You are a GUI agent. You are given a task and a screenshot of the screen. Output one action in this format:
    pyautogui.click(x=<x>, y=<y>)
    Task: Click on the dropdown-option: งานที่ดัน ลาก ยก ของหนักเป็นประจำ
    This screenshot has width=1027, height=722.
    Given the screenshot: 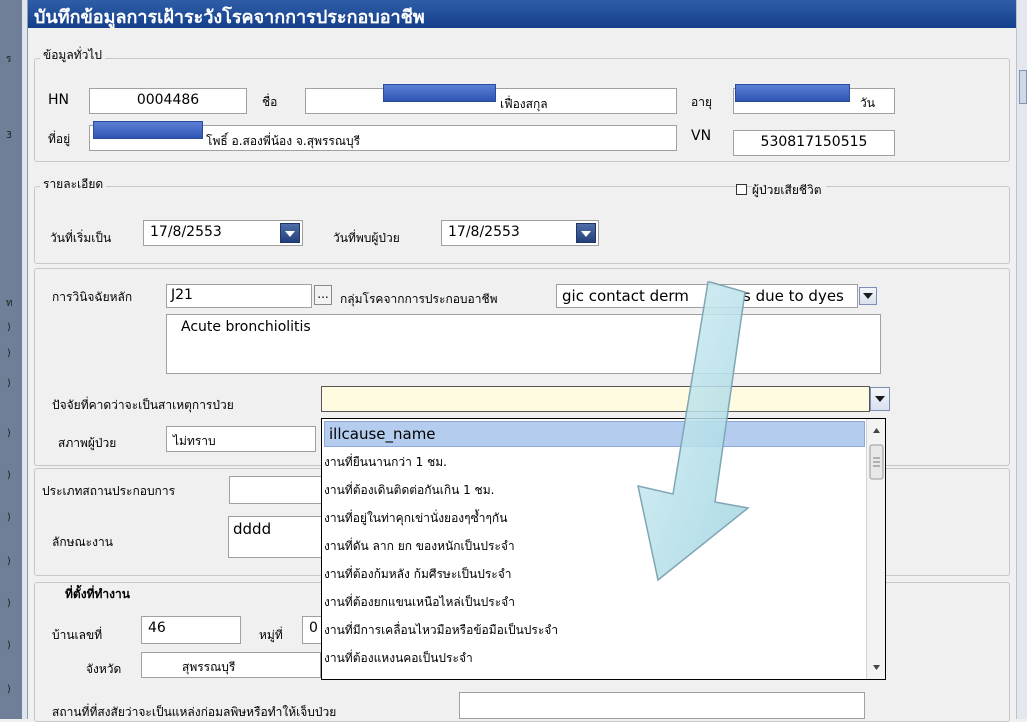 What is the action you would take?
    pyautogui.click(x=419, y=545)
    